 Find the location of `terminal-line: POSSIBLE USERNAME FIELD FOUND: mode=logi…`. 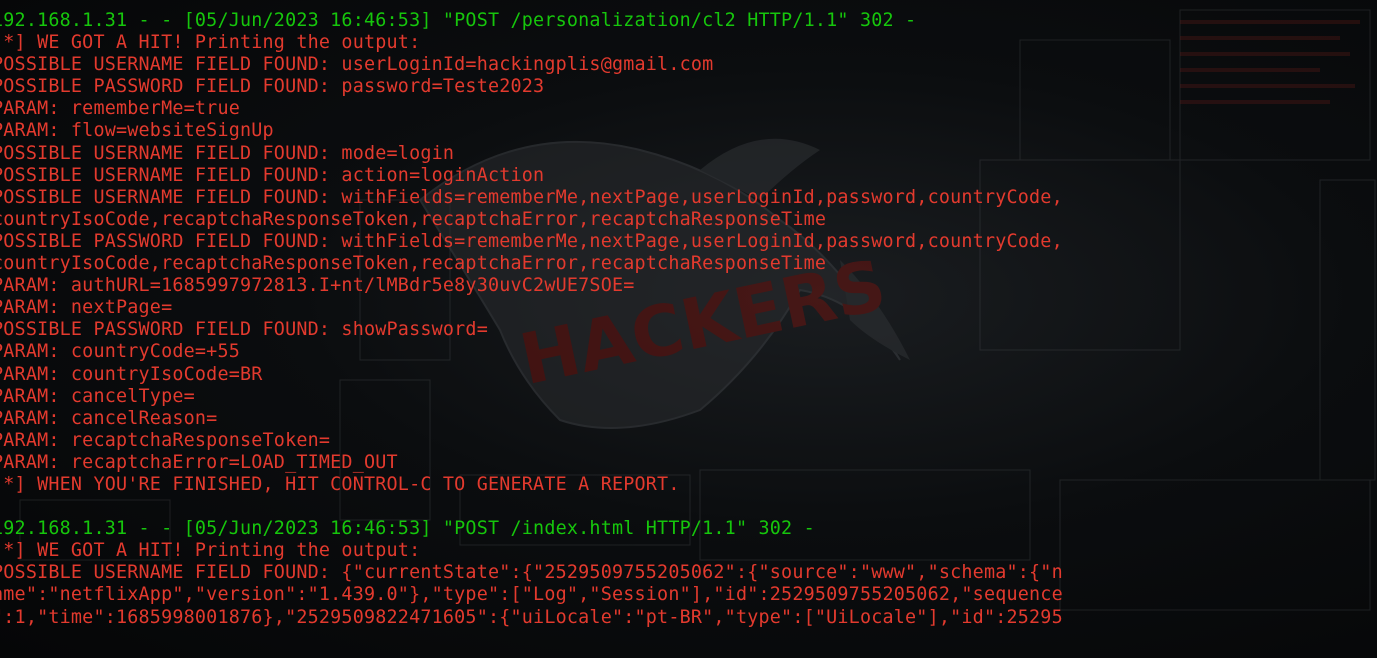

terminal-line: POSSIBLE USERNAME FIELD FOUND: mode=logi… is located at coordinates (227, 153).